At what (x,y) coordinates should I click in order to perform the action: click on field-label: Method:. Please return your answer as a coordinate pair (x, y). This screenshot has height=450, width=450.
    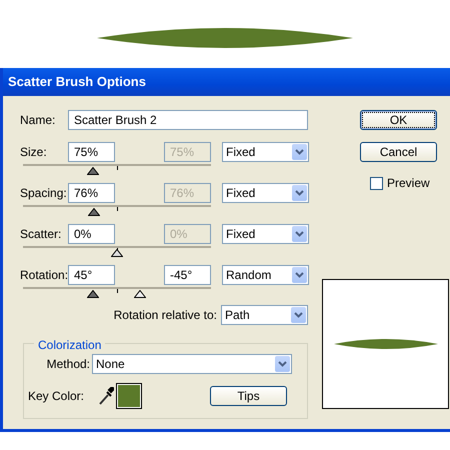
    Looking at the image, I should click on (68, 364).